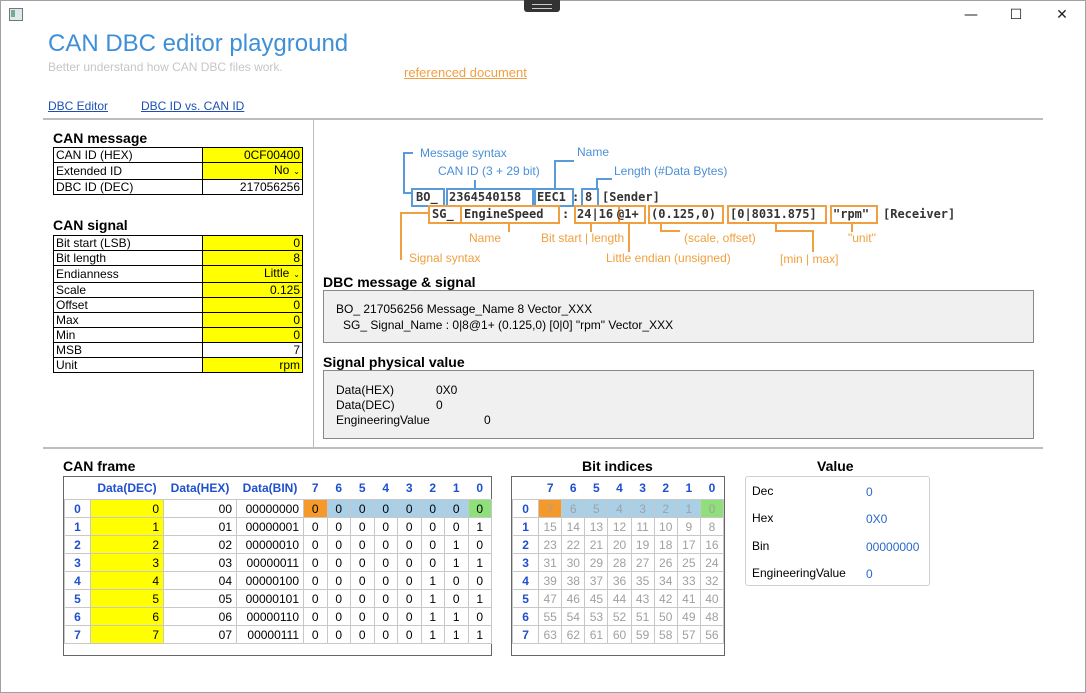  Describe the element at coordinates (127, 616) in the screenshot. I see `data-dec-cell: 6` at that location.